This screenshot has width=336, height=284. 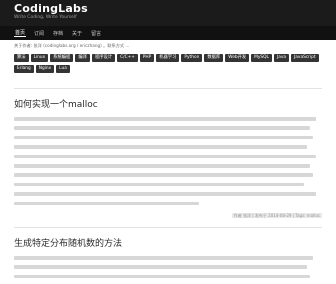 What do you see at coordinates (305, 58) in the screenshot?
I see `tag-item: JavaScript` at bounding box center [305, 58].